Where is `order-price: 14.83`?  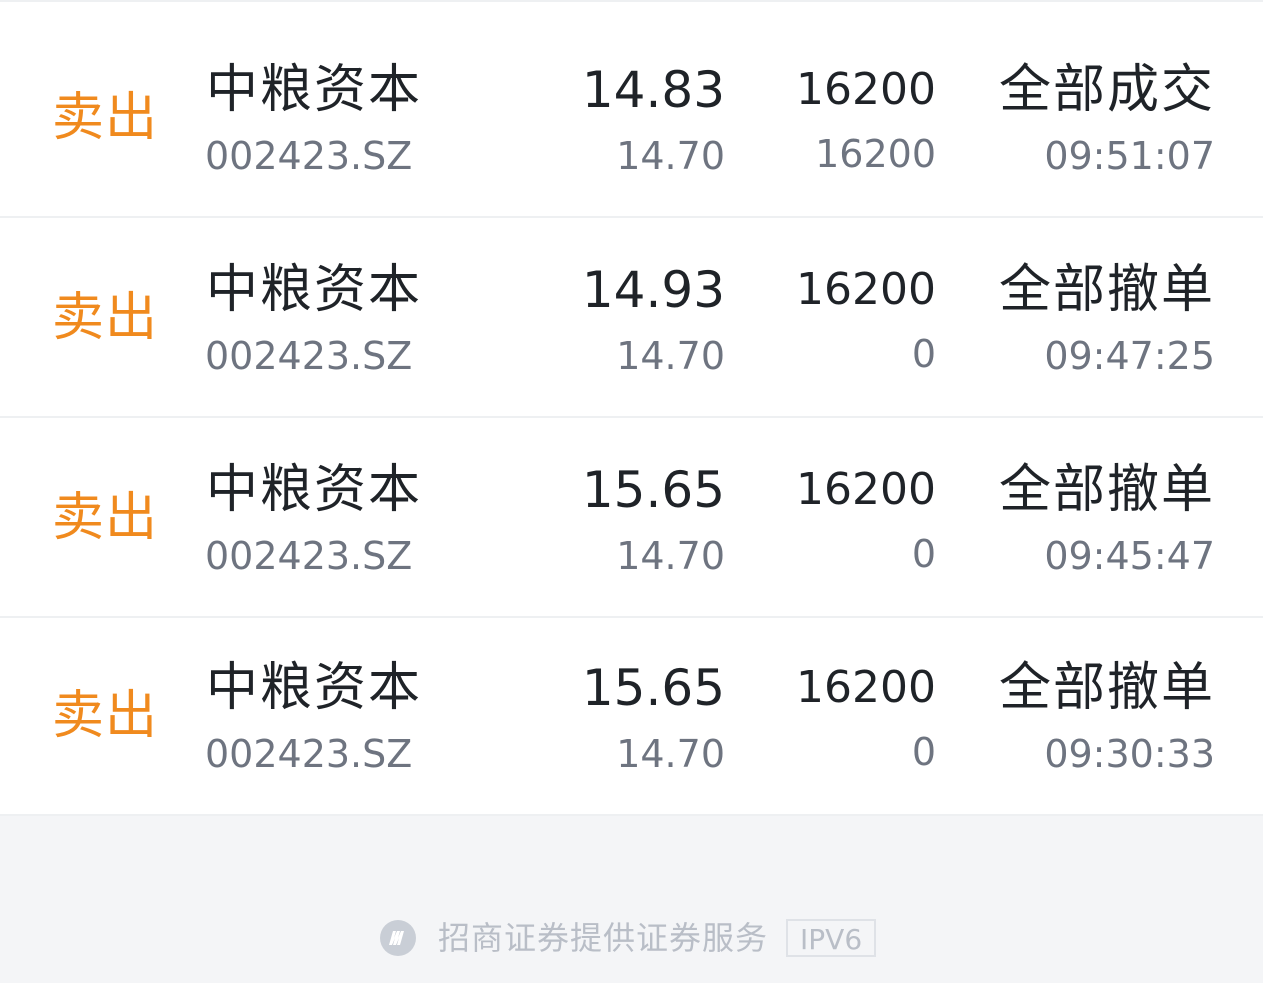 order-price: 14.83 is located at coordinates (653, 90).